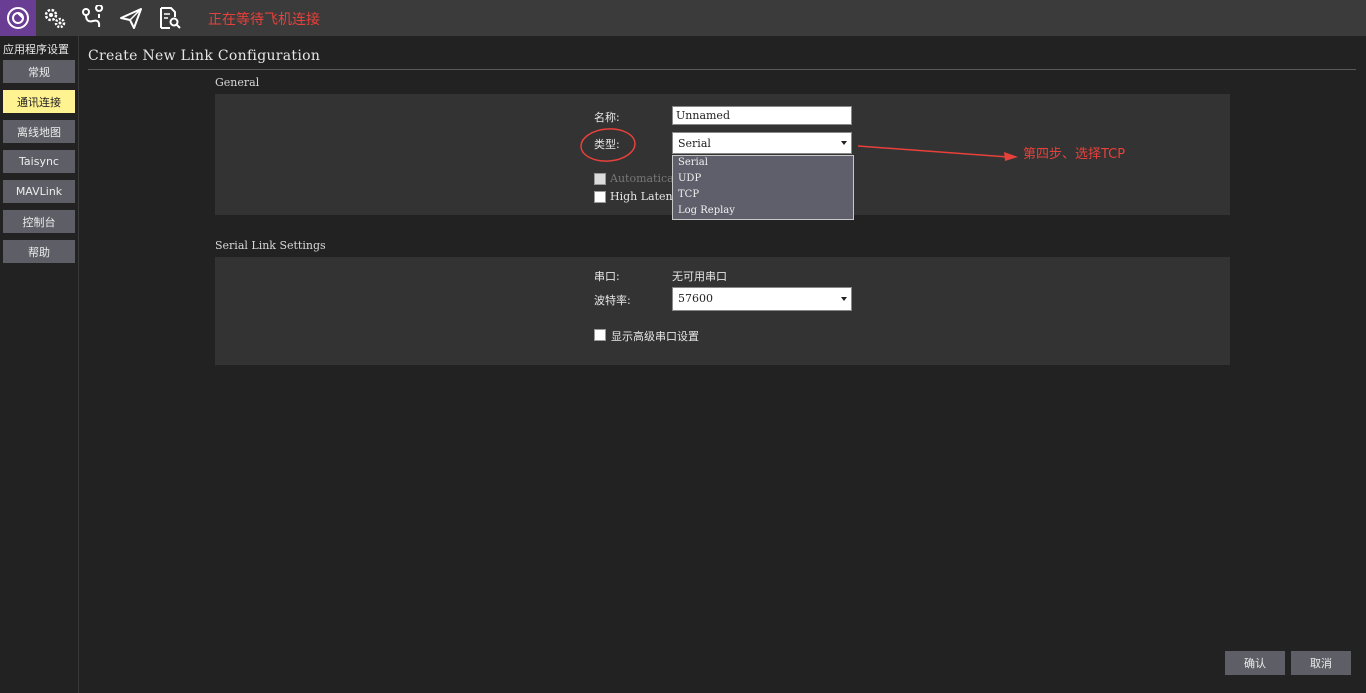 The image size is (1366, 693). Describe the element at coordinates (1255, 663) in the screenshot. I see `ok-button: 确认` at that location.